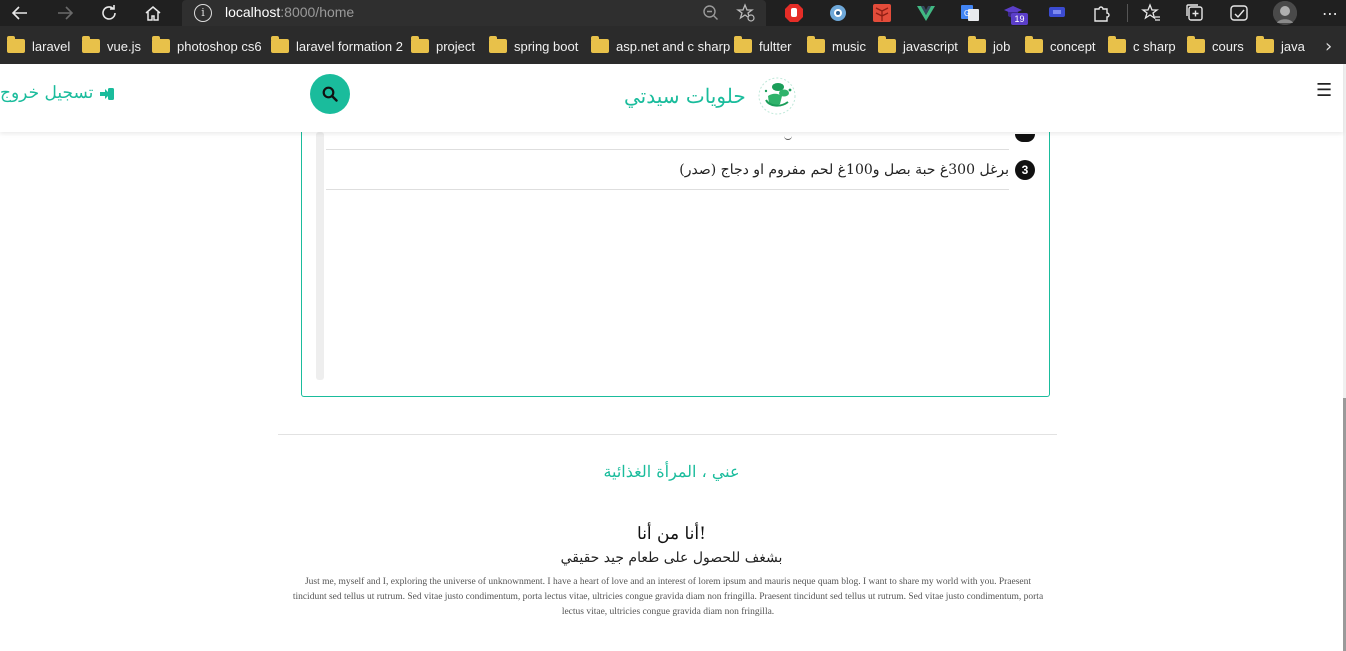 The height and width of the screenshot is (651, 1346). Describe the element at coordinates (253, 12) in the screenshot. I see `url-host: localhost` at that location.